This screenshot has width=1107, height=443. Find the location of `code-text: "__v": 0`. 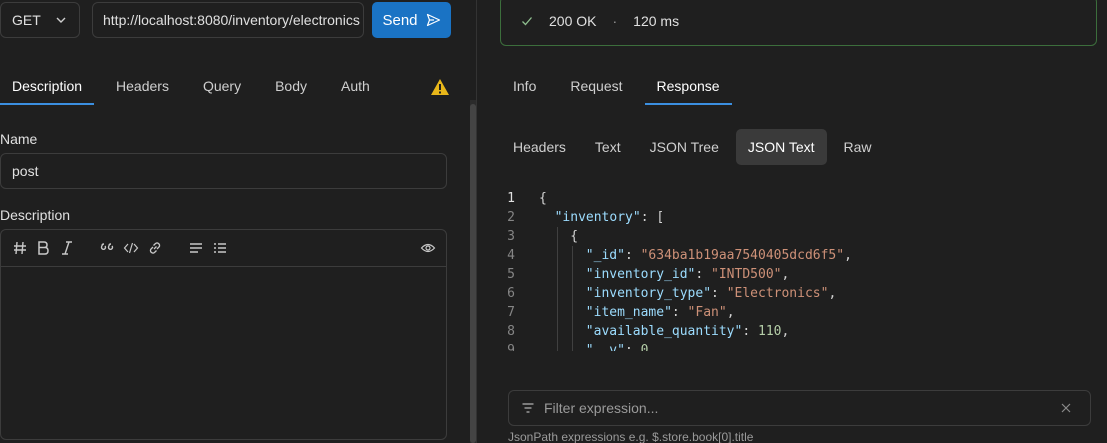

code-text: "__v": 0 is located at coordinates (617, 346).